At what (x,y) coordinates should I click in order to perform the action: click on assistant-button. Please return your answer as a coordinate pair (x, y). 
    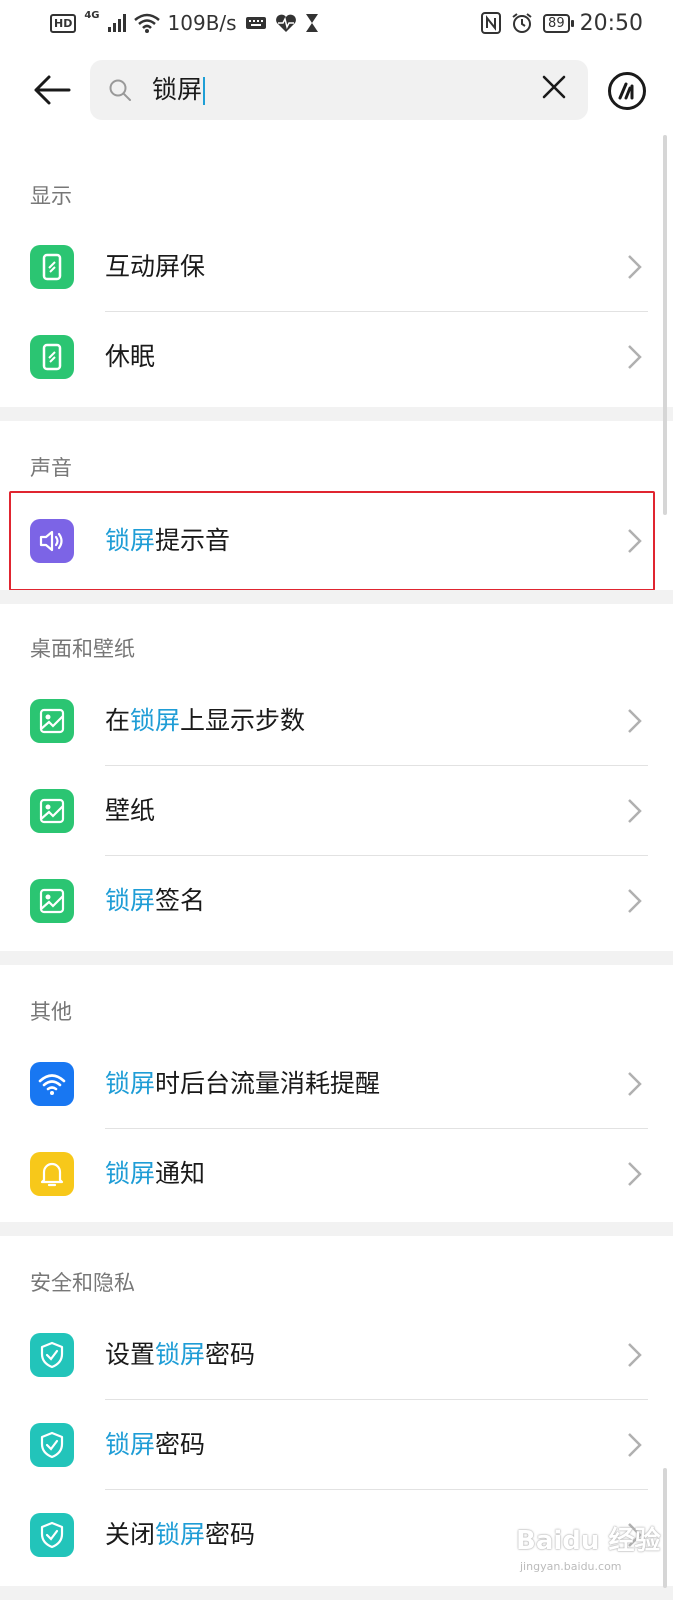
    Looking at the image, I should click on (627, 91).